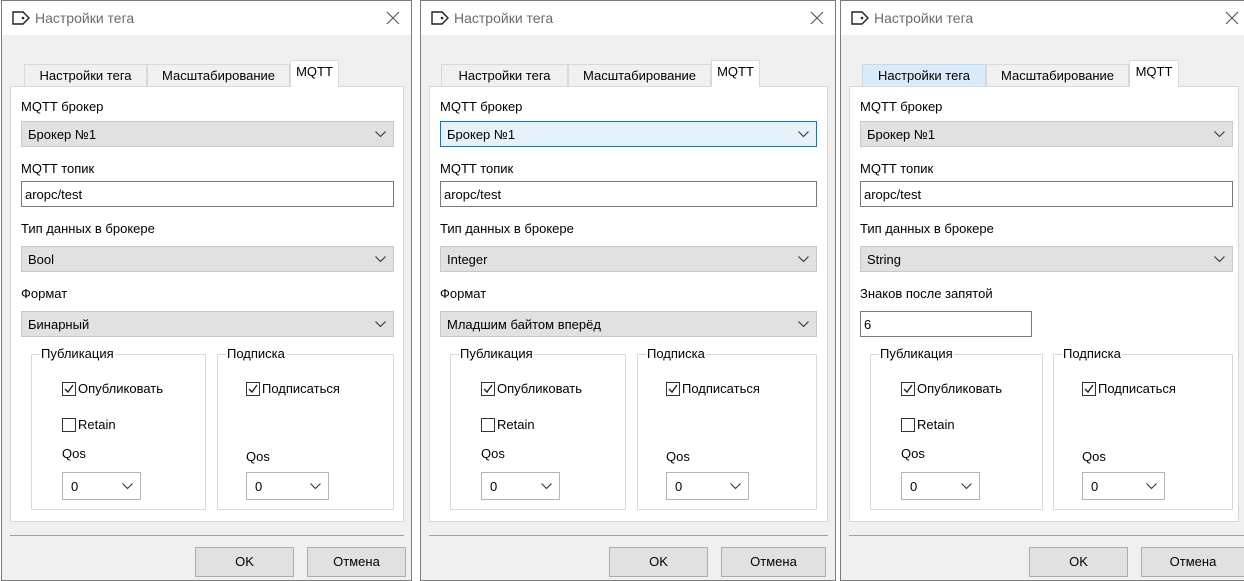  I want to click on data-type-select: Bool, so click(207, 259).